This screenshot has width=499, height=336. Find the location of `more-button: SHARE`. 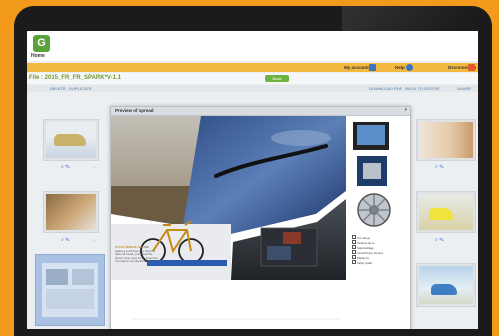

more-button: SHARE is located at coordinates (464, 88).